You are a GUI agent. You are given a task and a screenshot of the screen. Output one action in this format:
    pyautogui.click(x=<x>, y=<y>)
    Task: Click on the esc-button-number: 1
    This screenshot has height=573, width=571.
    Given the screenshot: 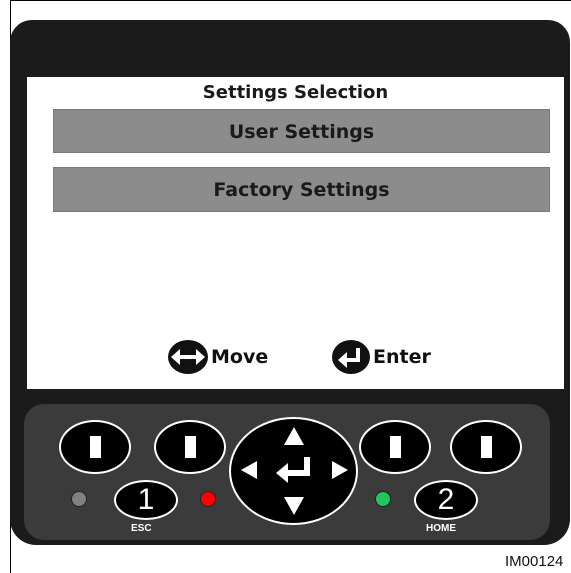 What is the action you would take?
    pyautogui.click(x=146, y=499)
    